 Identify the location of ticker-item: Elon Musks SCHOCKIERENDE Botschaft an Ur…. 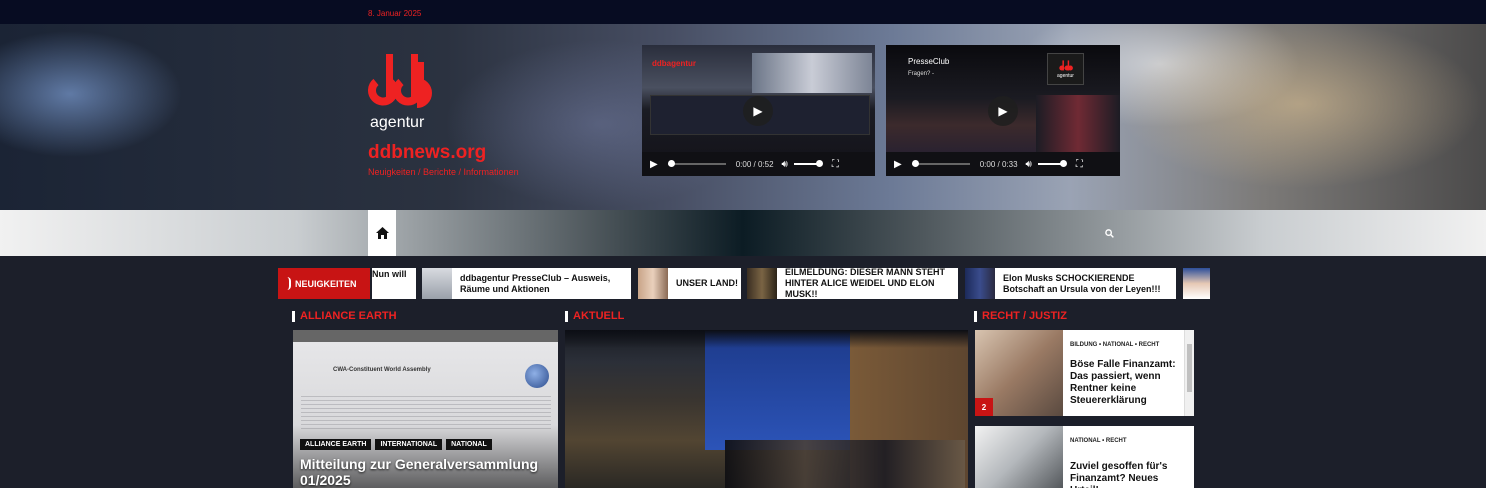
(1070, 283).